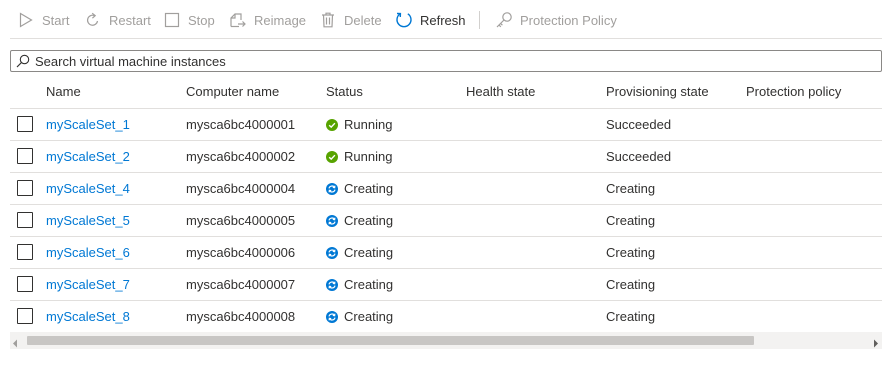 This screenshot has height=368, width=896. What do you see at coordinates (568, 20) in the screenshot?
I see `protection-policy-label: Protection Policy` at bounding box center [568, 20].